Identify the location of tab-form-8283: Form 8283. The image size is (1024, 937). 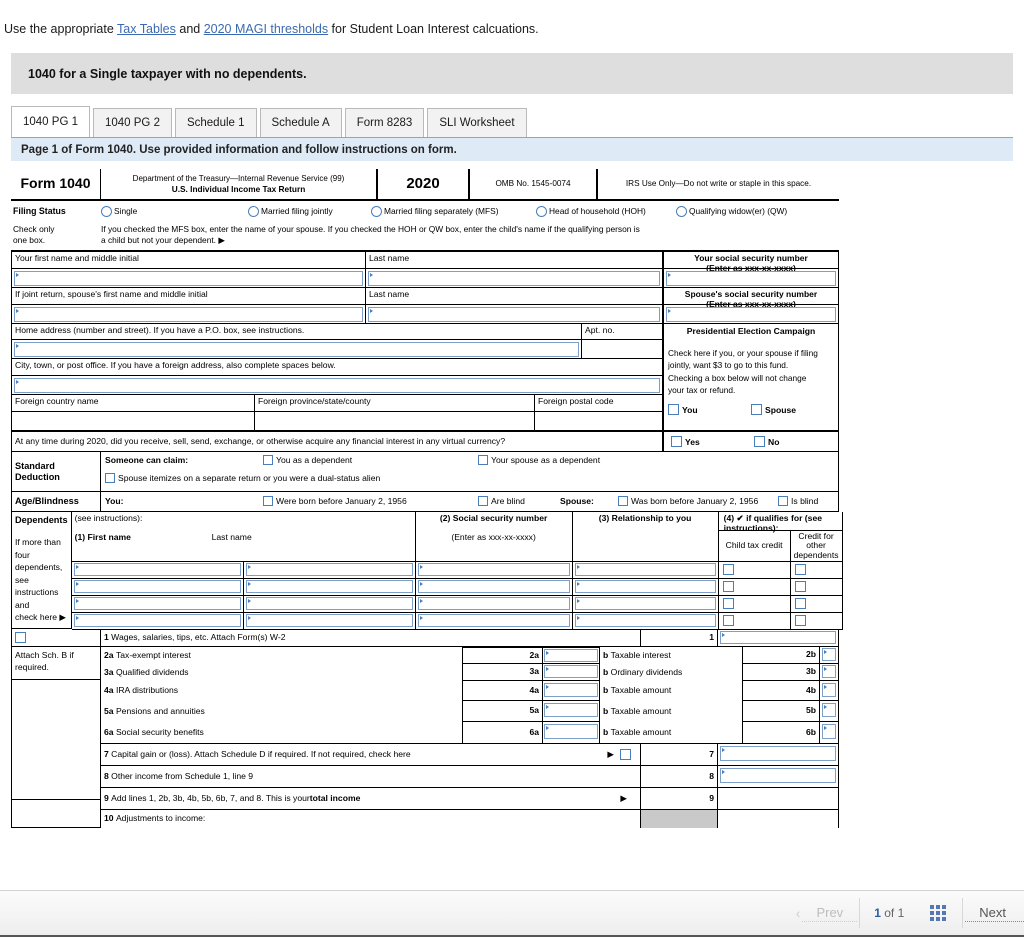
(384, 122).